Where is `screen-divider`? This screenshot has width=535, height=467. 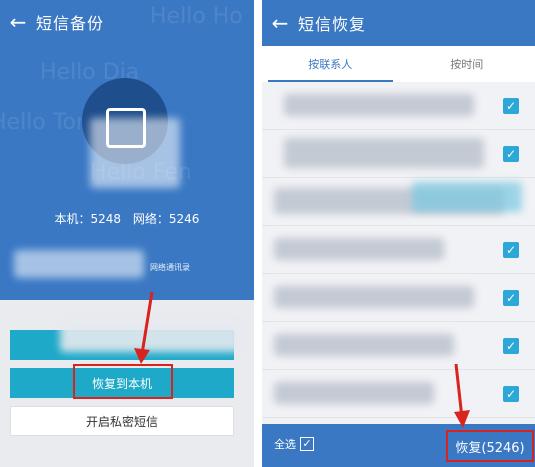
screen-divider is located at coordinates (258, 233).